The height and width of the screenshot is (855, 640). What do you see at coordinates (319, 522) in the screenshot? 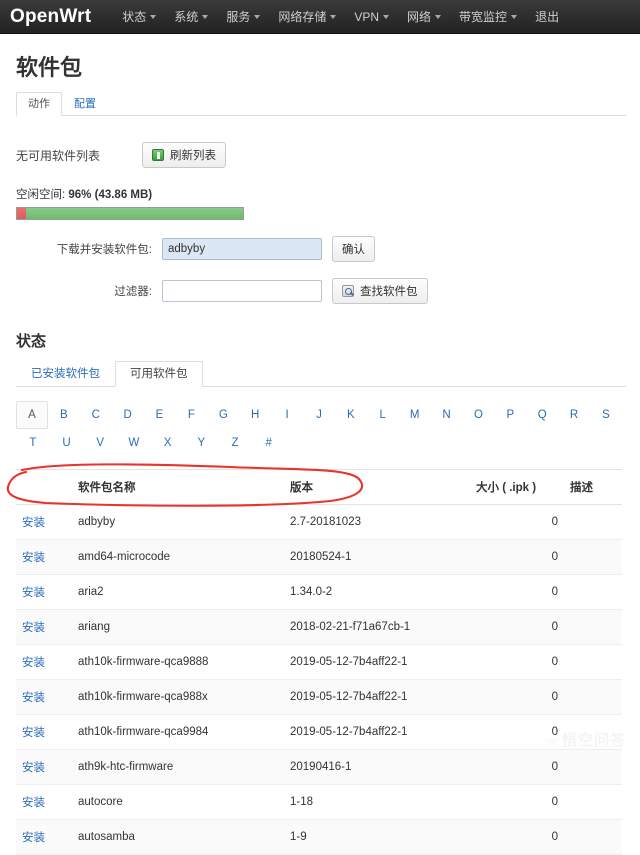
I see `table-row: 安装 adbyby 2.7-20181023 0` at bounding box center [319, 522].